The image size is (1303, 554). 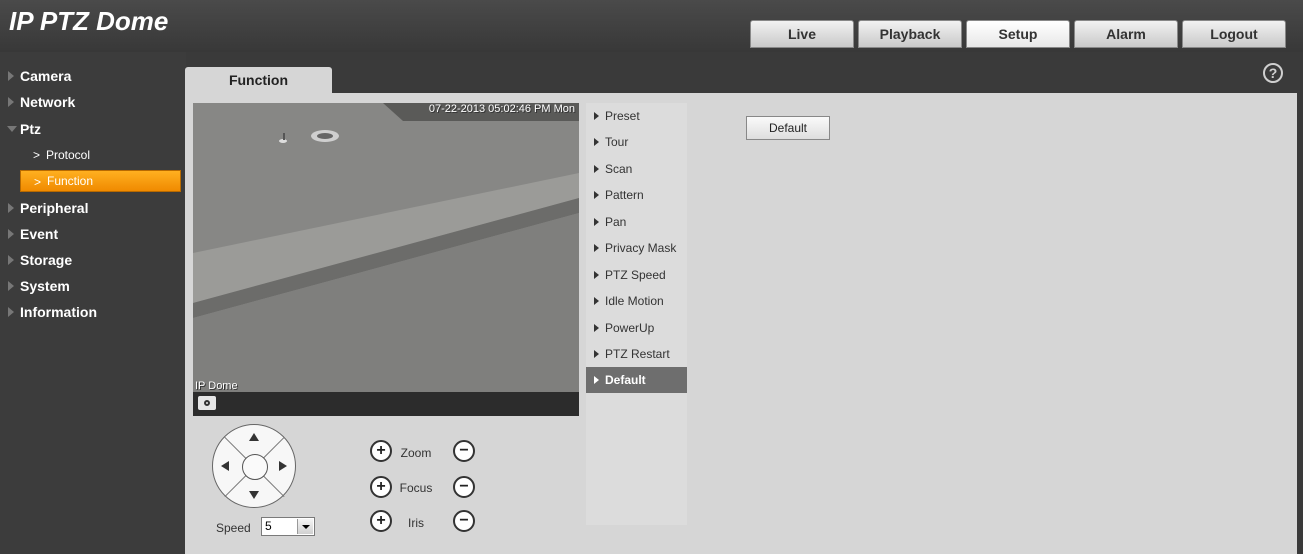 What do you see at coordinates (464, 487) in the screenshot?
I see `focus-out-button: −` at bounding box center [464, 487].